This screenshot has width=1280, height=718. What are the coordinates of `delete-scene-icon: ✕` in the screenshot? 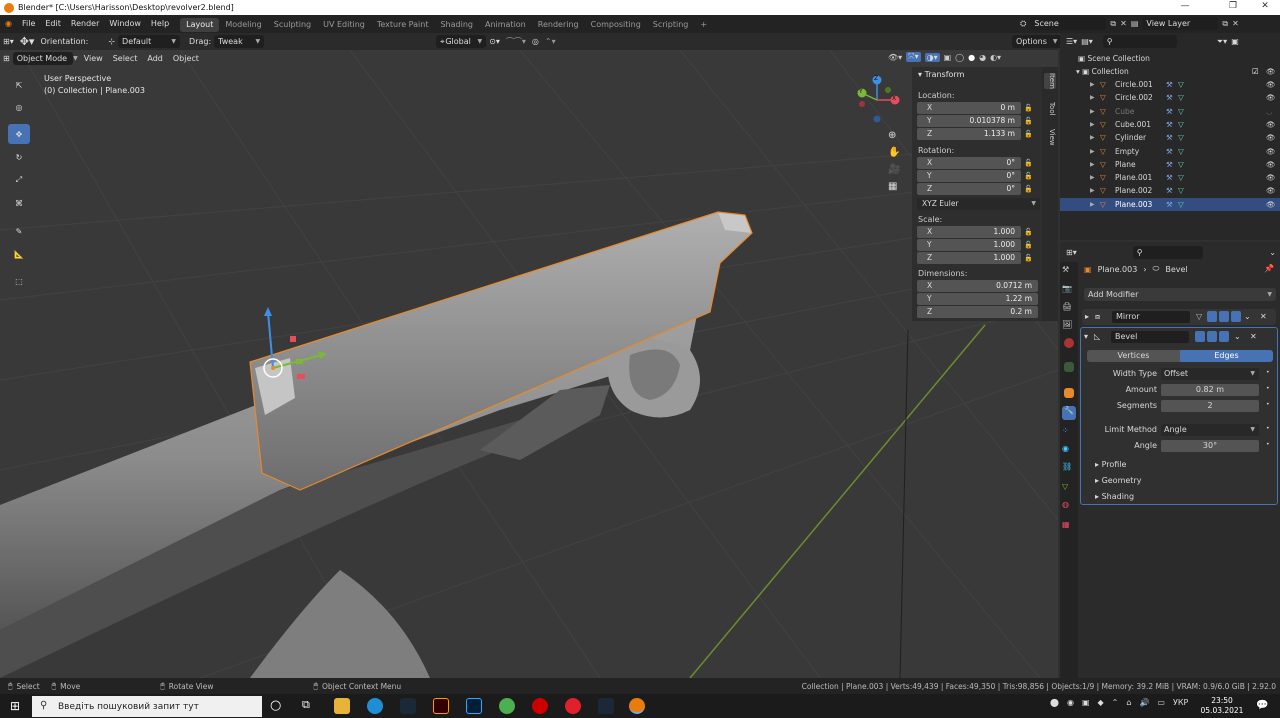 It's located at (1123, 23).